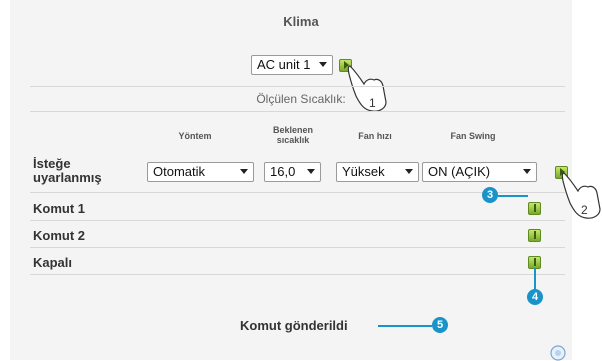  What do you see at coordinates (558, 353) in the screenshot?
I see `info-icon` at bounding box center [558, 353].